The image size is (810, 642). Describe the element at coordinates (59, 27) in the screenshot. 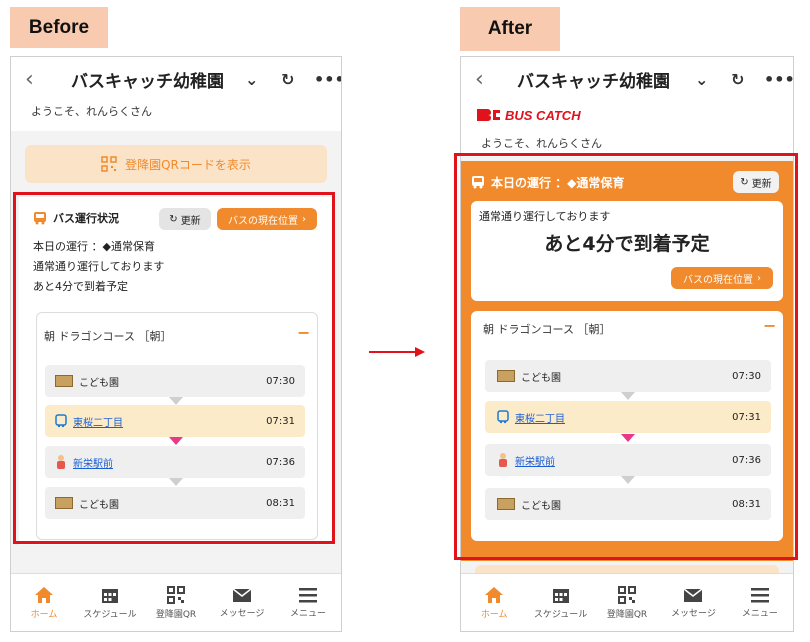

I see `before-label: Before` at that location.